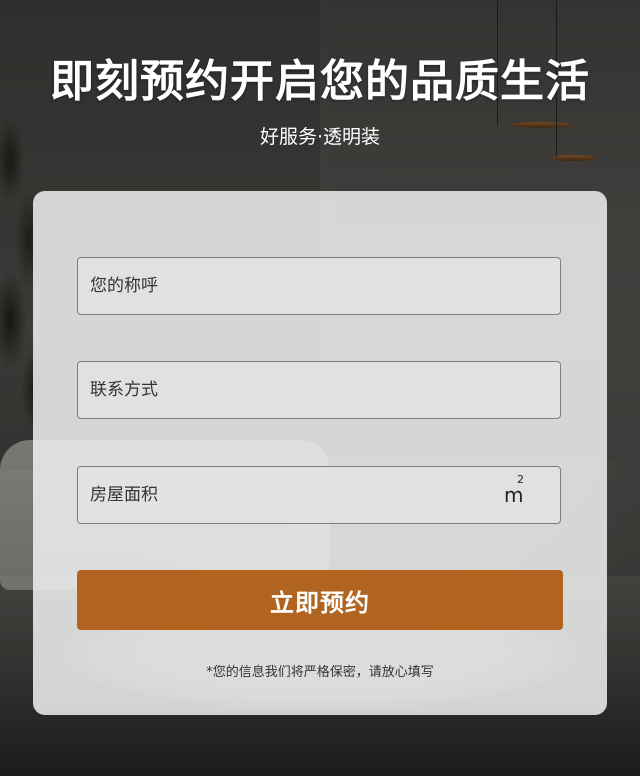 This screenshot has height=776, width=640. Describe the element at coordinates (320, 672) in the screenshot. I see `privacy-note: *您的信息我们将严格保密，请放心填写` at that location.